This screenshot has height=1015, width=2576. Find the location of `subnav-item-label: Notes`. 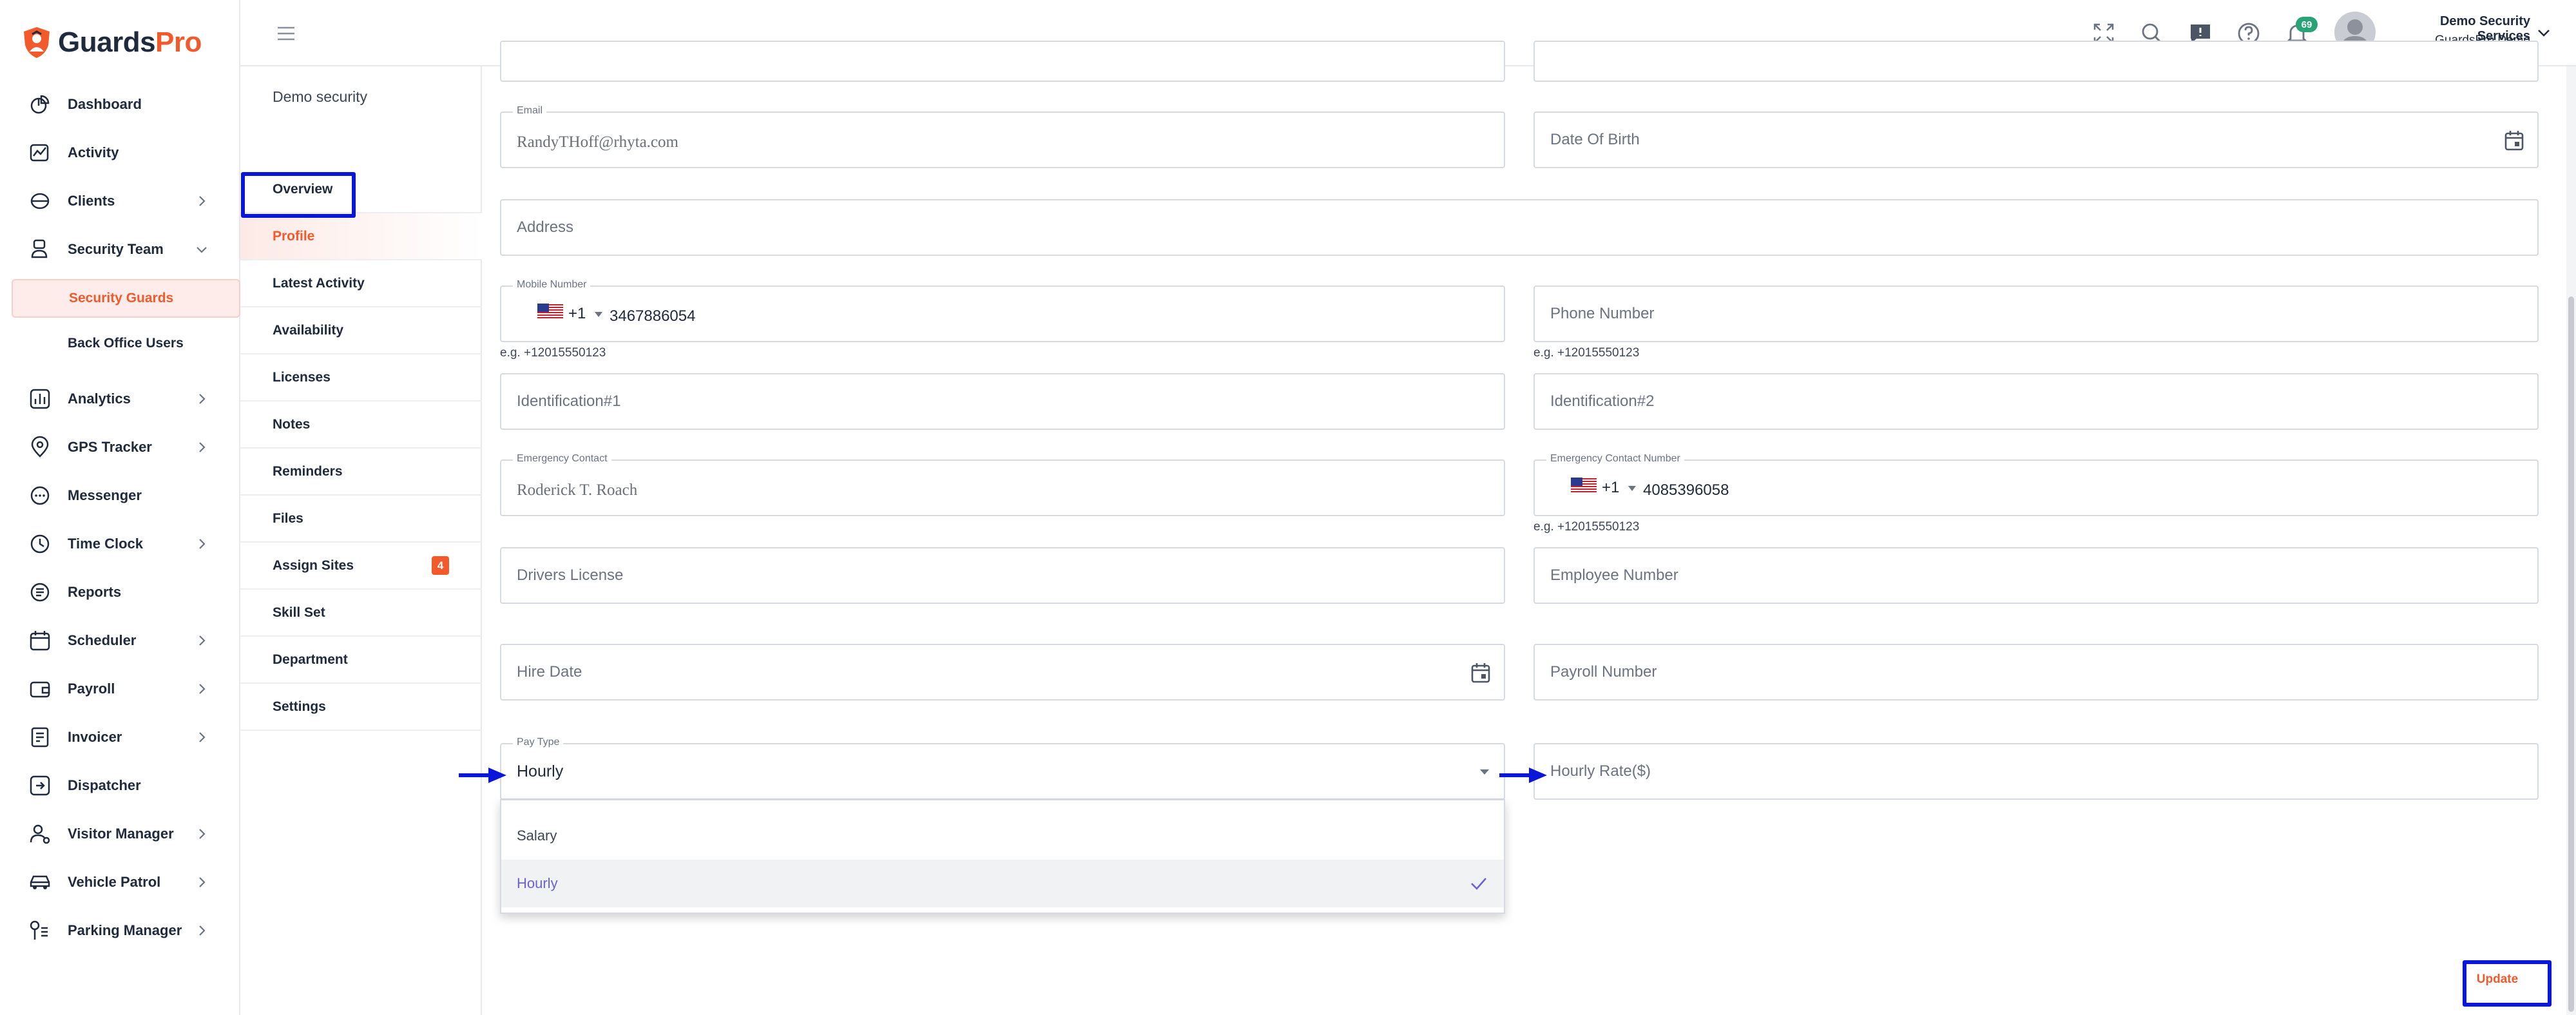

subnav-item-label: Notes is located at coordinates (292, 424).